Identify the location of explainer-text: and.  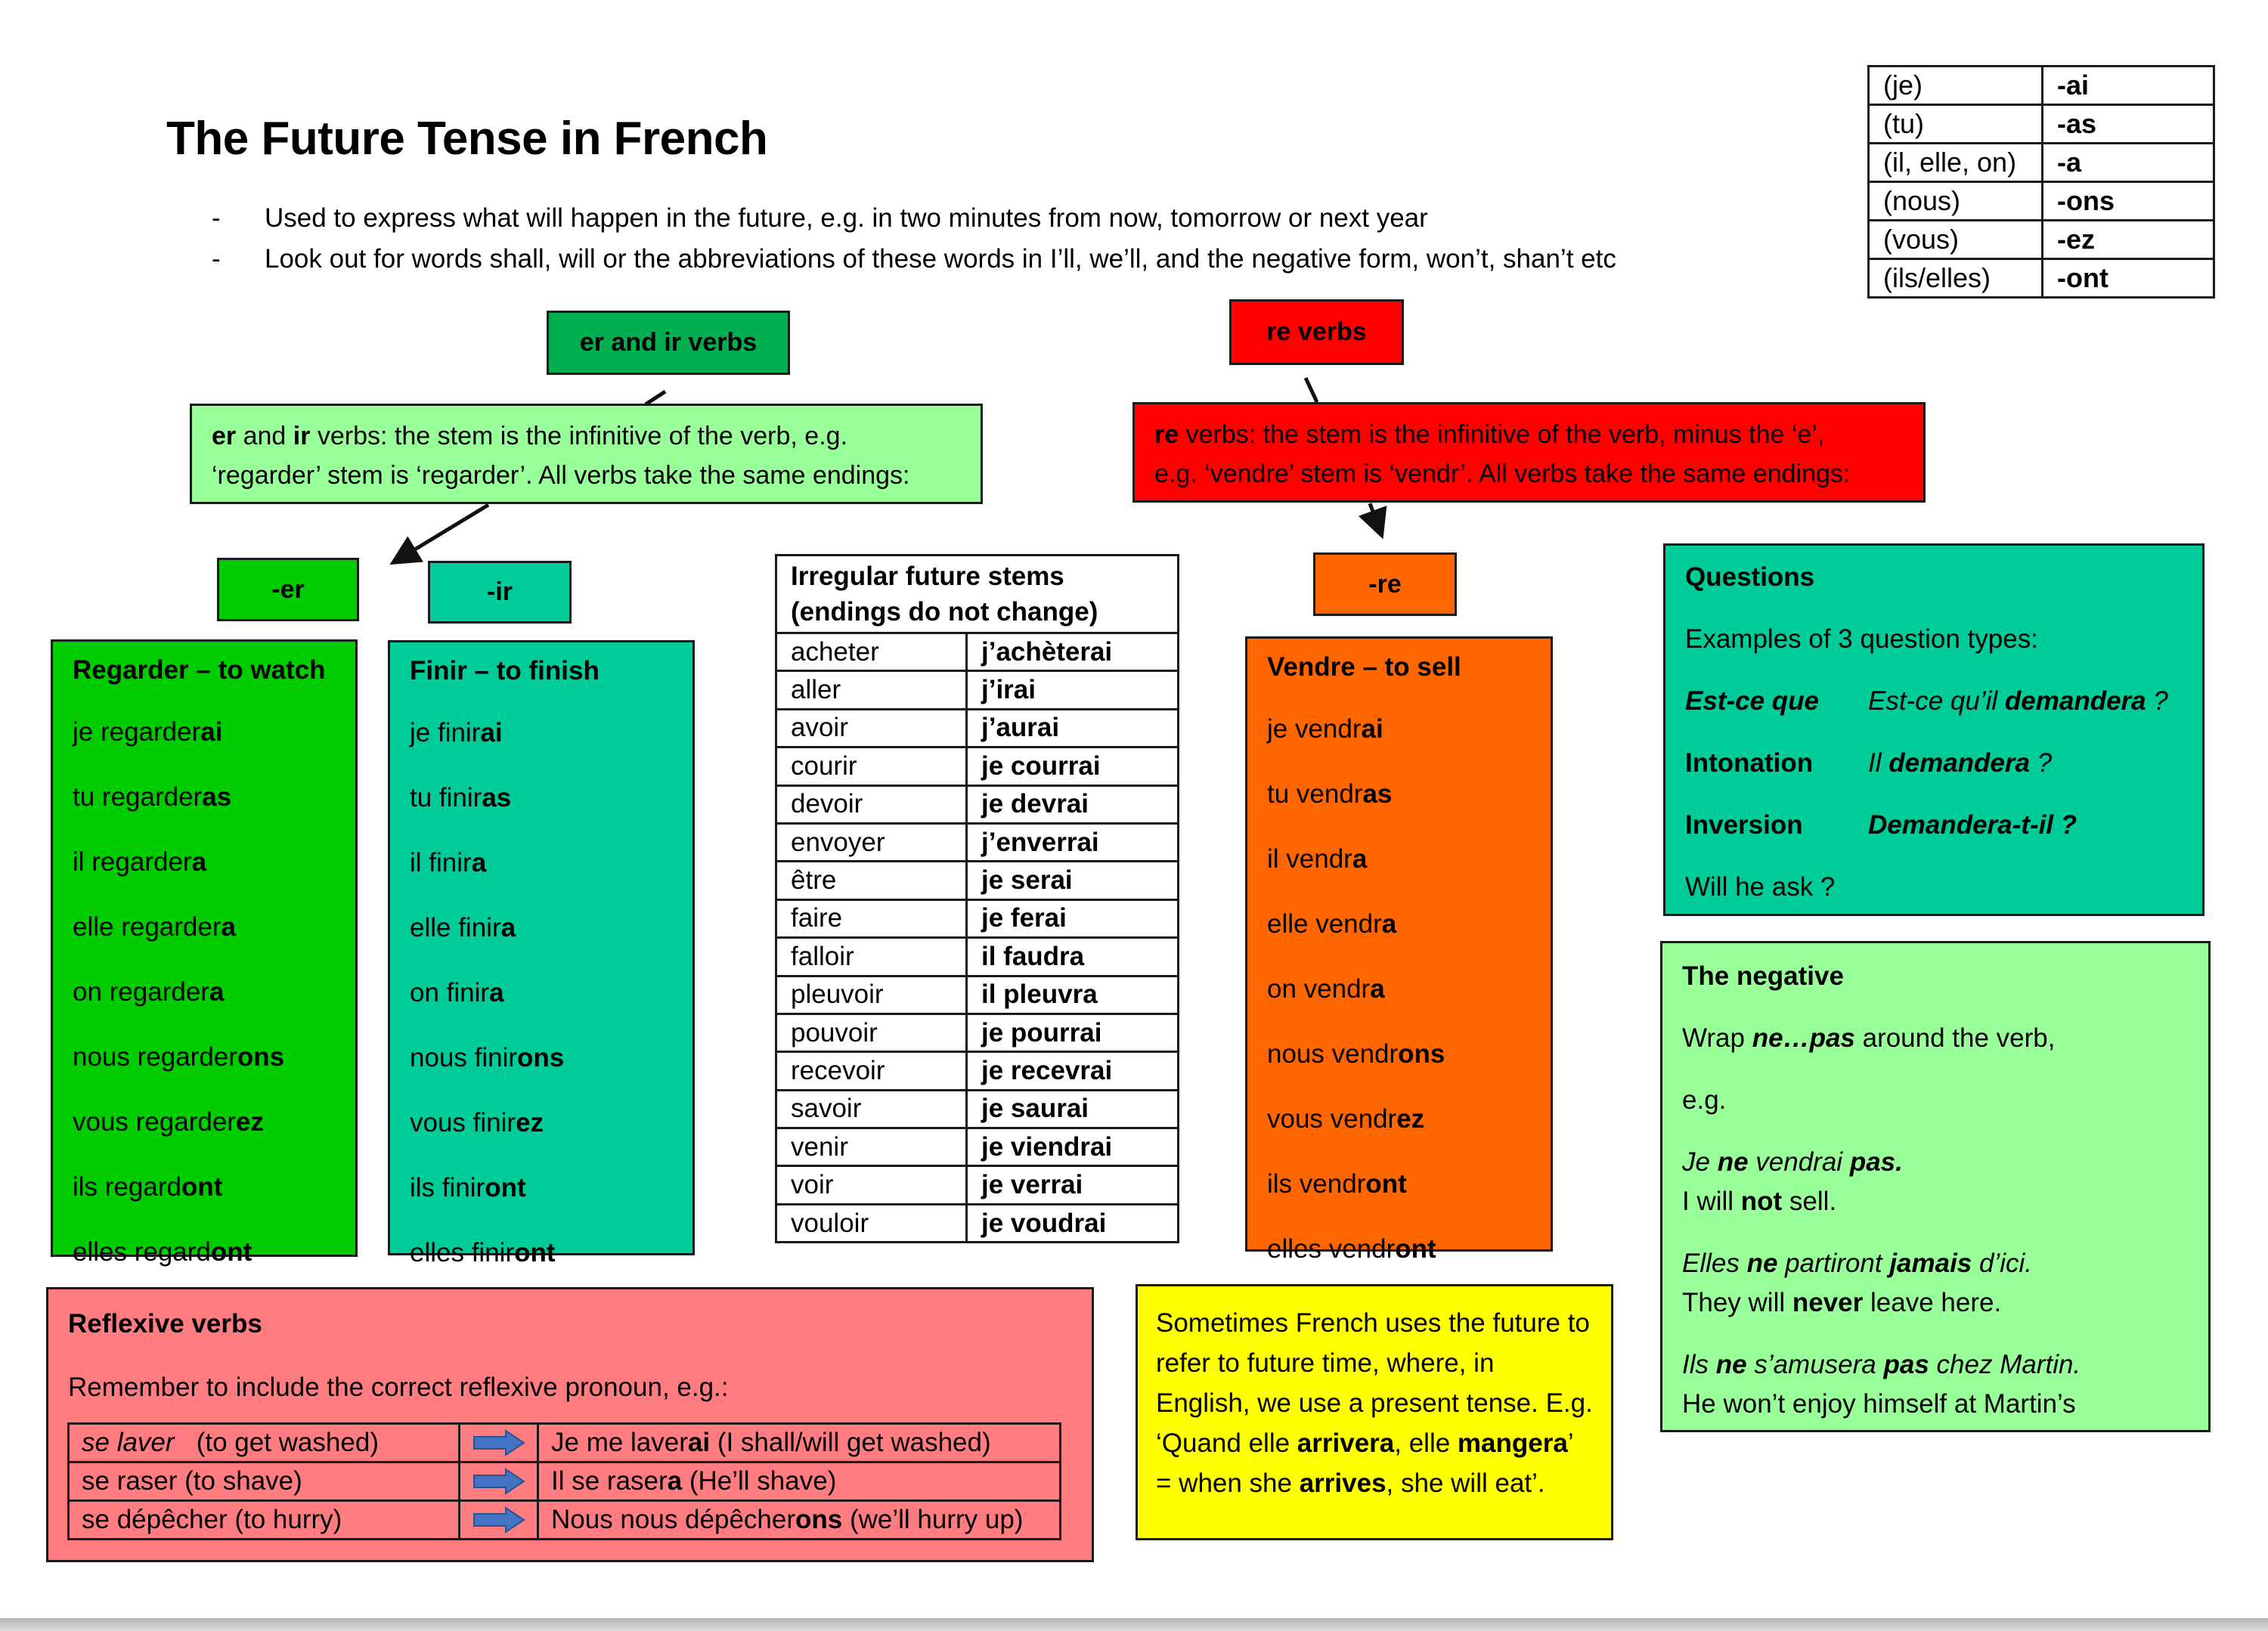
(264, 436).